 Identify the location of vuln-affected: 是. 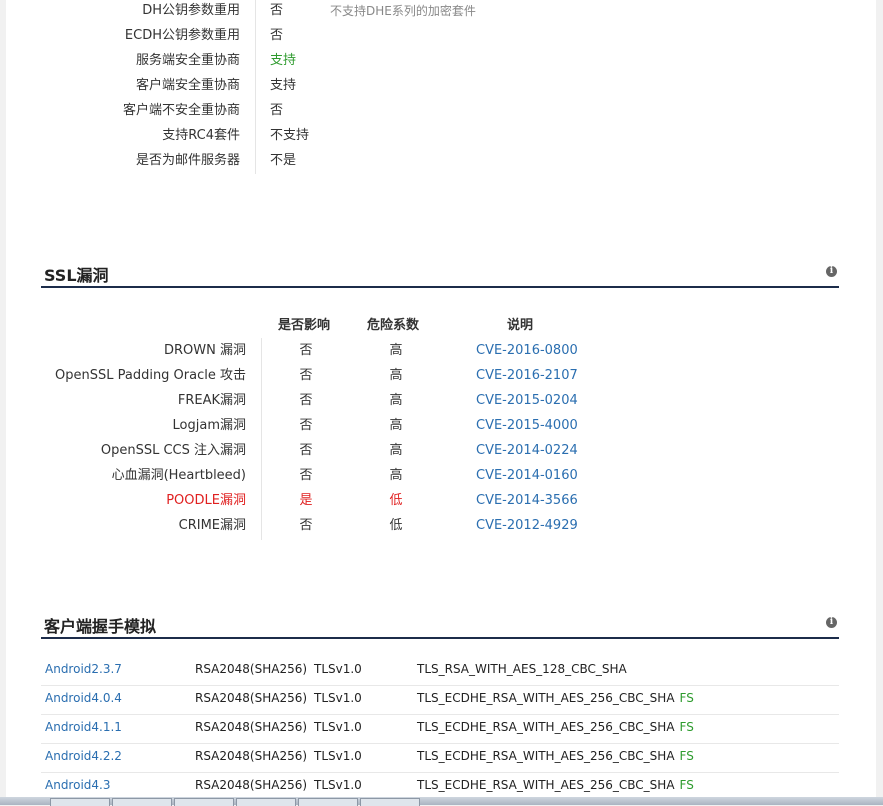
(306, 500).